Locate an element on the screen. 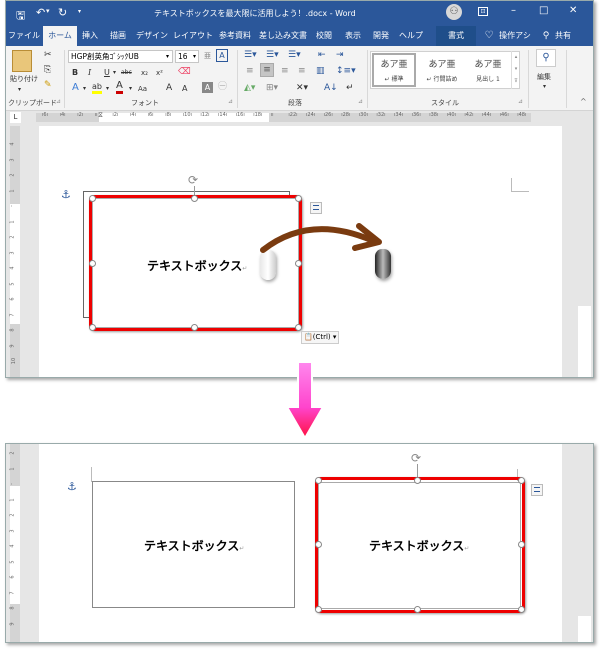 The width and height of the screenshot is (600, 649). bold-button: B is located at coordinates (75, 73).